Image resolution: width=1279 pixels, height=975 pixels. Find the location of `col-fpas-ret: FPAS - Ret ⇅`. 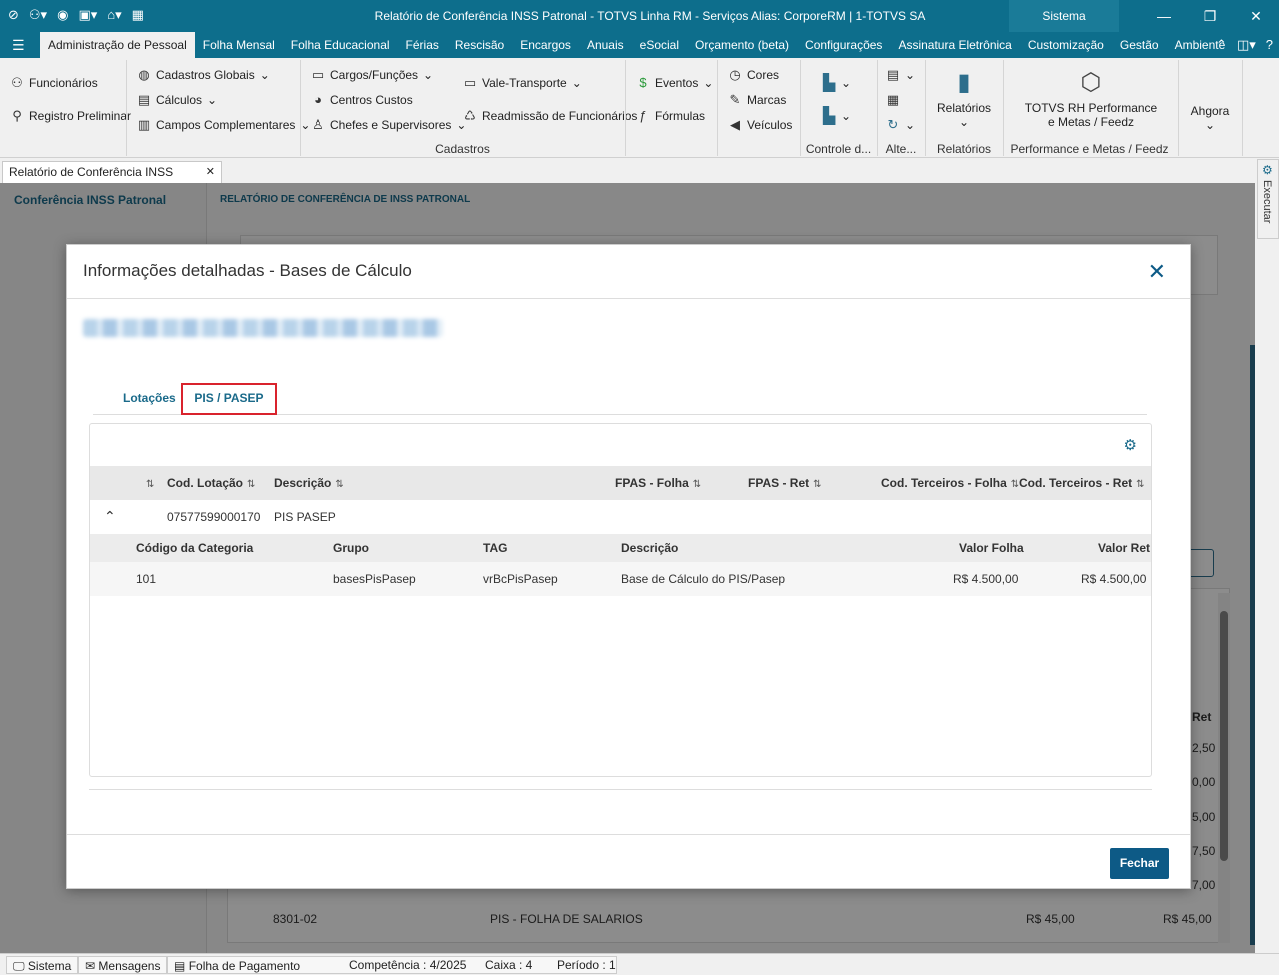

col-fpas-ret: FPAS - Ret ⇅ is located at coordinates (785, 483).